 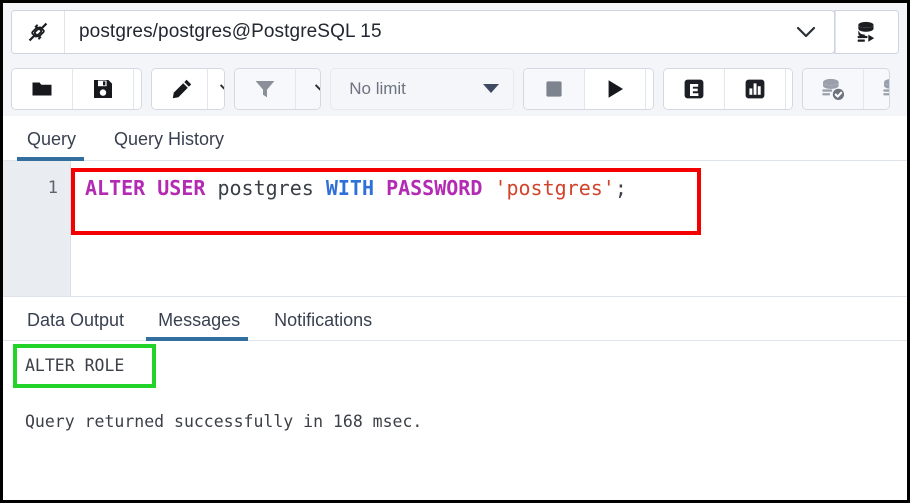 I want to click on tab-query-history-label: Query History, so click(x=169, y=139).